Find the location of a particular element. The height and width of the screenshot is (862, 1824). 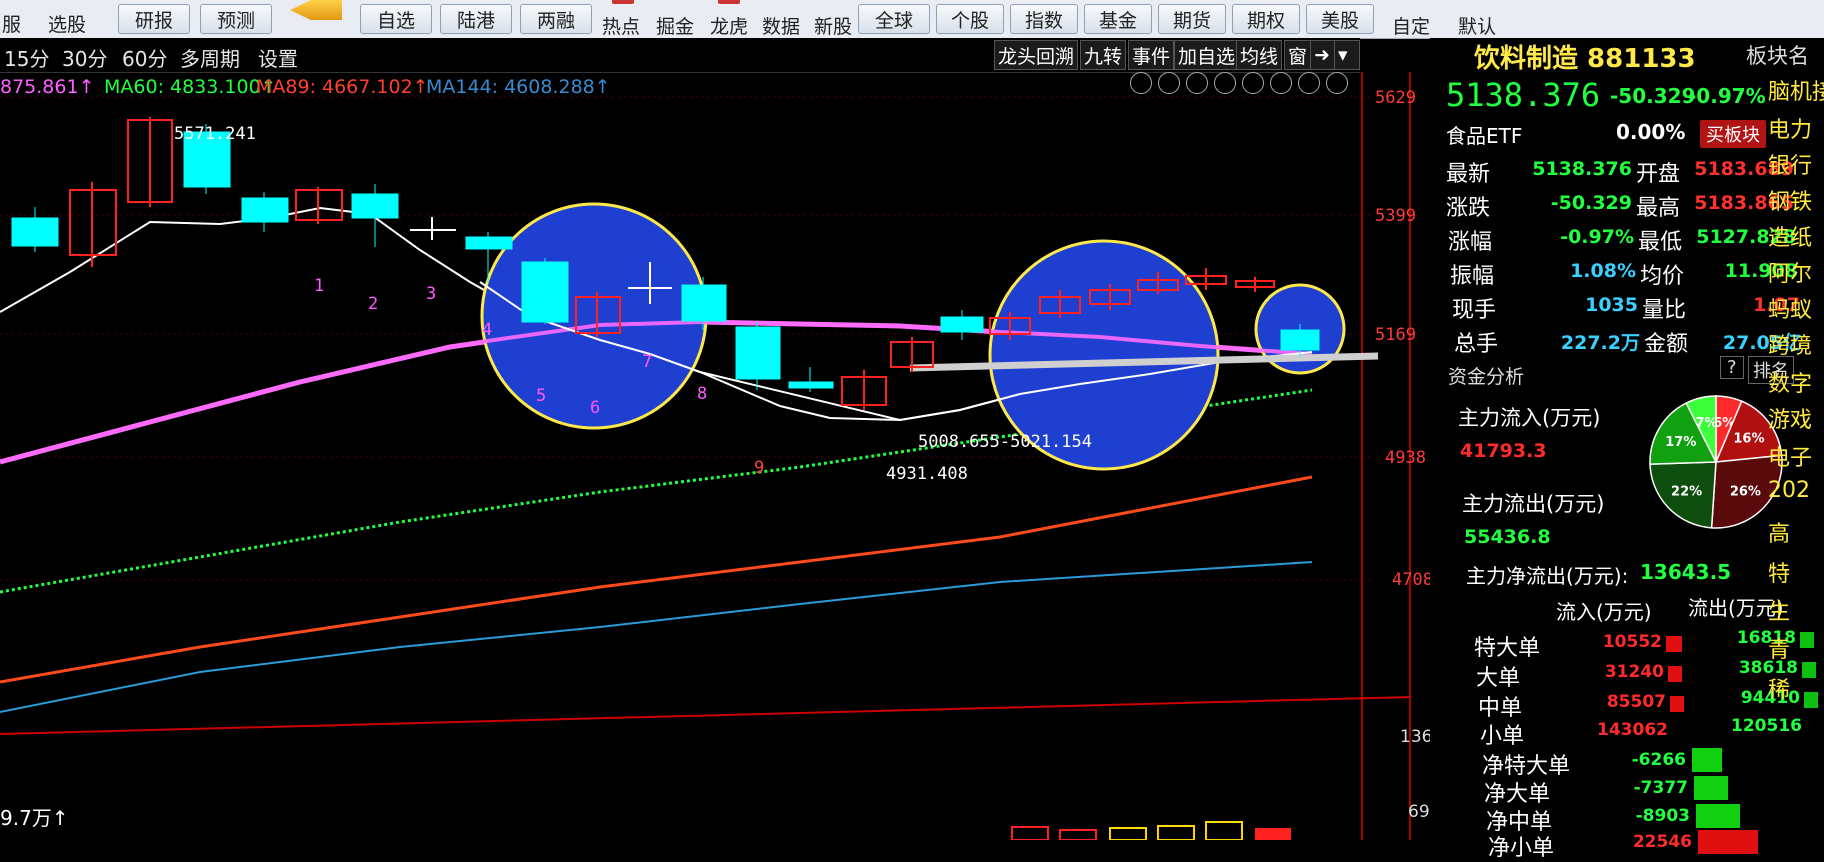

quote-label: 开盘 is located at coordinates (1658, 174).